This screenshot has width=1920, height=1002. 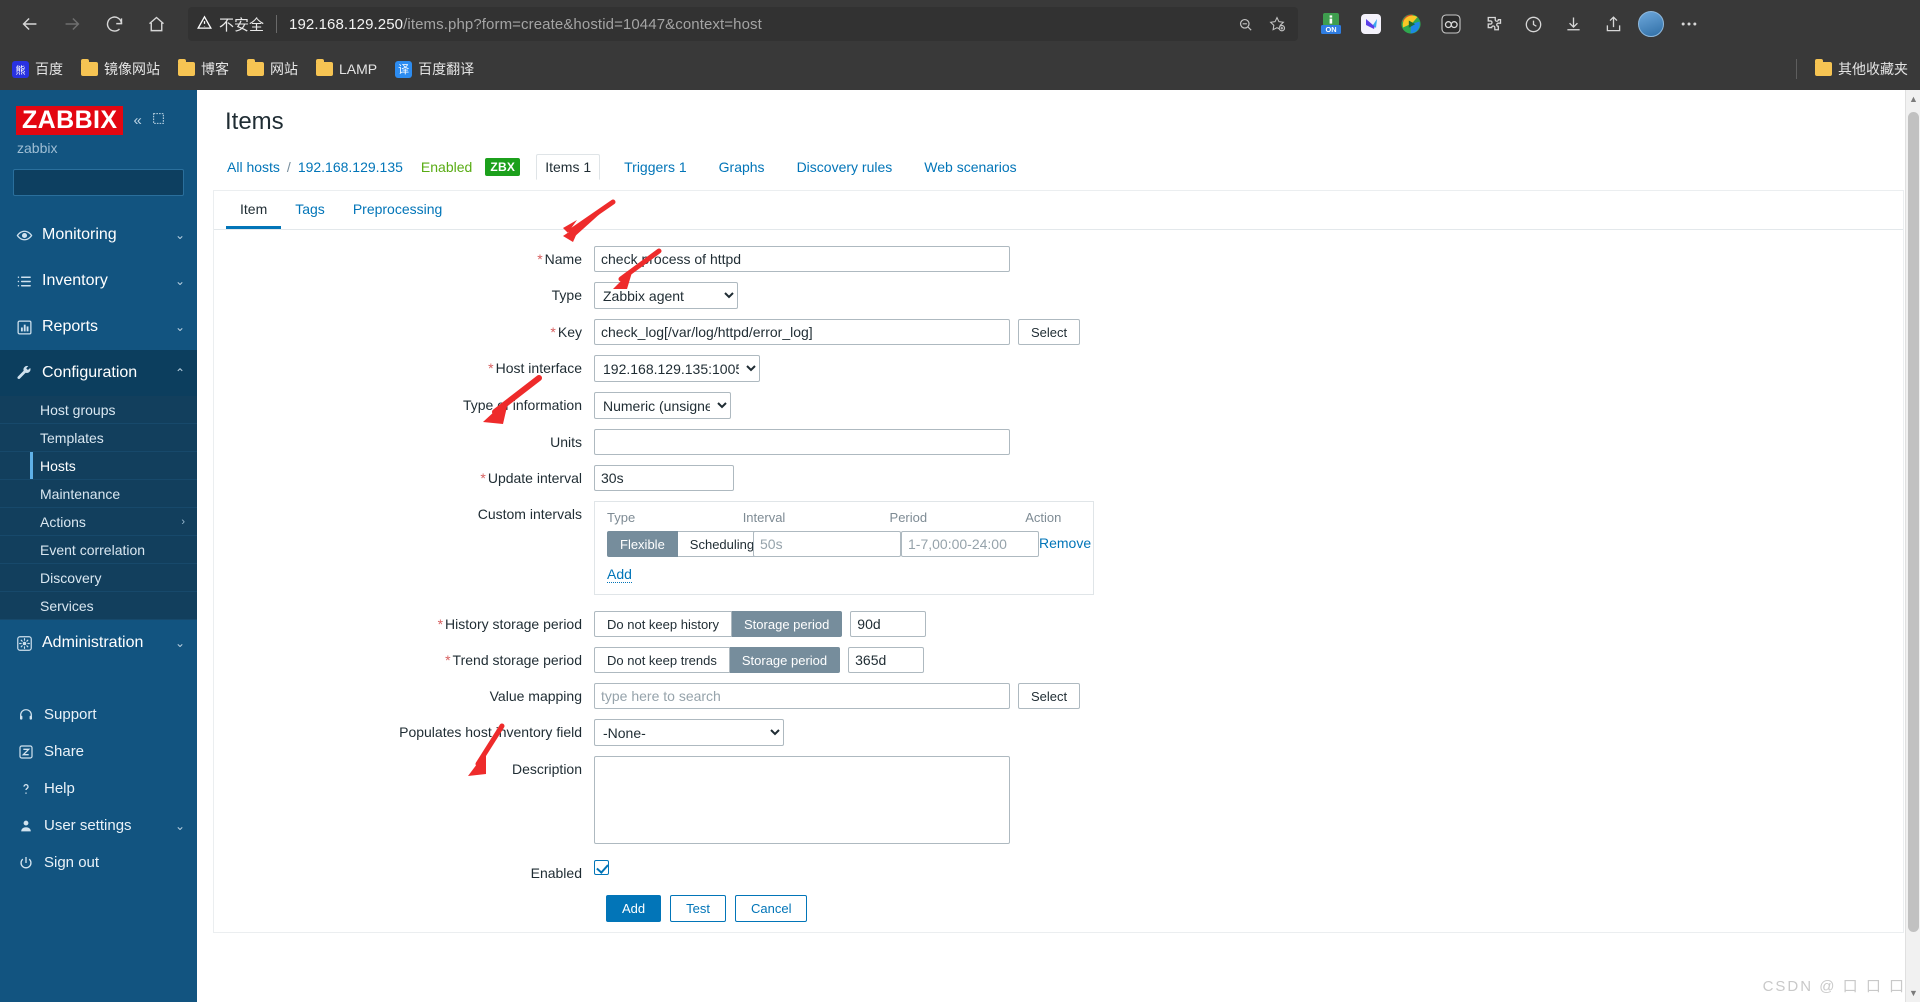 What do you see at coordinates (98, 281) in the screenshot?
I see `sidebar-item-inventory: Inventory ⌄` at bounding box center [98, 281].